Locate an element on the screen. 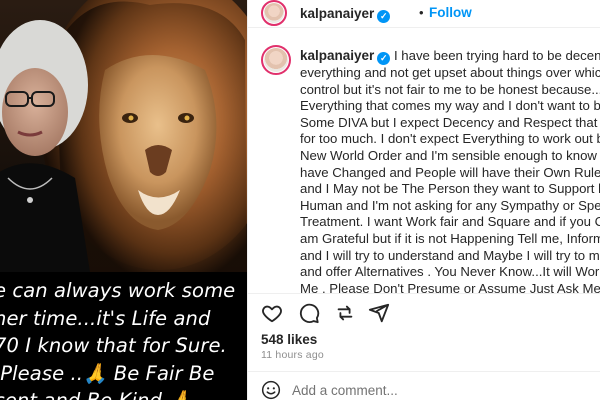 The width and height of the screenshot is (600, 400). image-caption-line: Please ..🙏 Be Fair Be is located at coordinates (107, 373).